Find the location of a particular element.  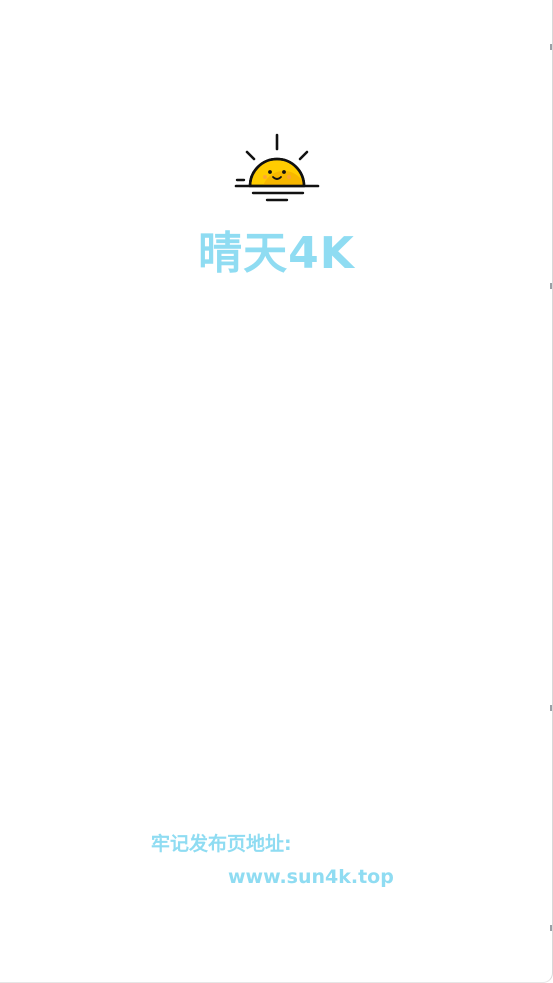

app-title: 晴天4K is located at coordinates (276, 253).